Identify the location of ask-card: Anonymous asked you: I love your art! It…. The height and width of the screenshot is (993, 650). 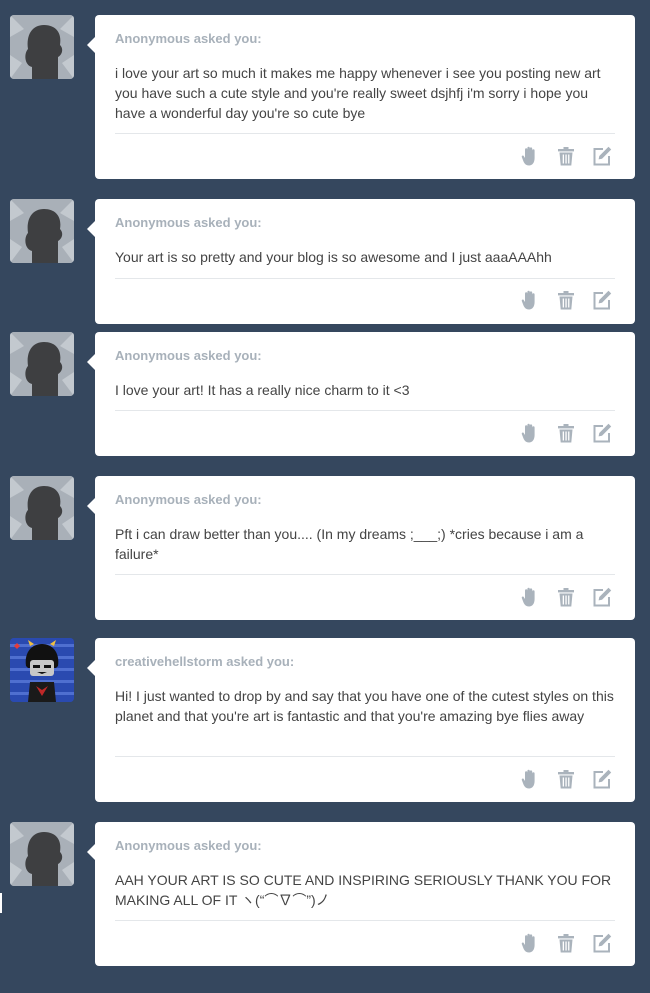
(361, 394).